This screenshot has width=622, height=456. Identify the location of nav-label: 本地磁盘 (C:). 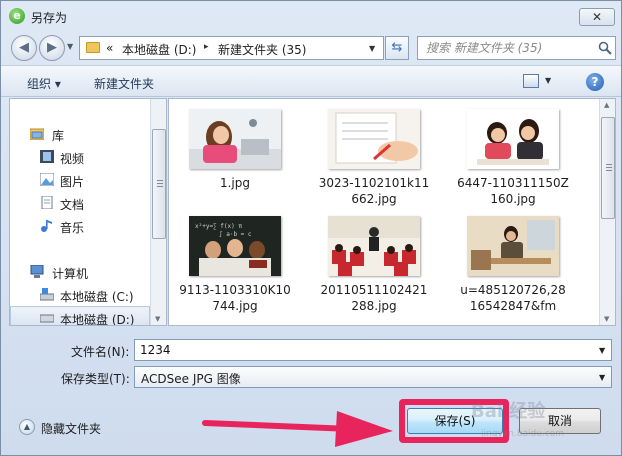
(97, 297).